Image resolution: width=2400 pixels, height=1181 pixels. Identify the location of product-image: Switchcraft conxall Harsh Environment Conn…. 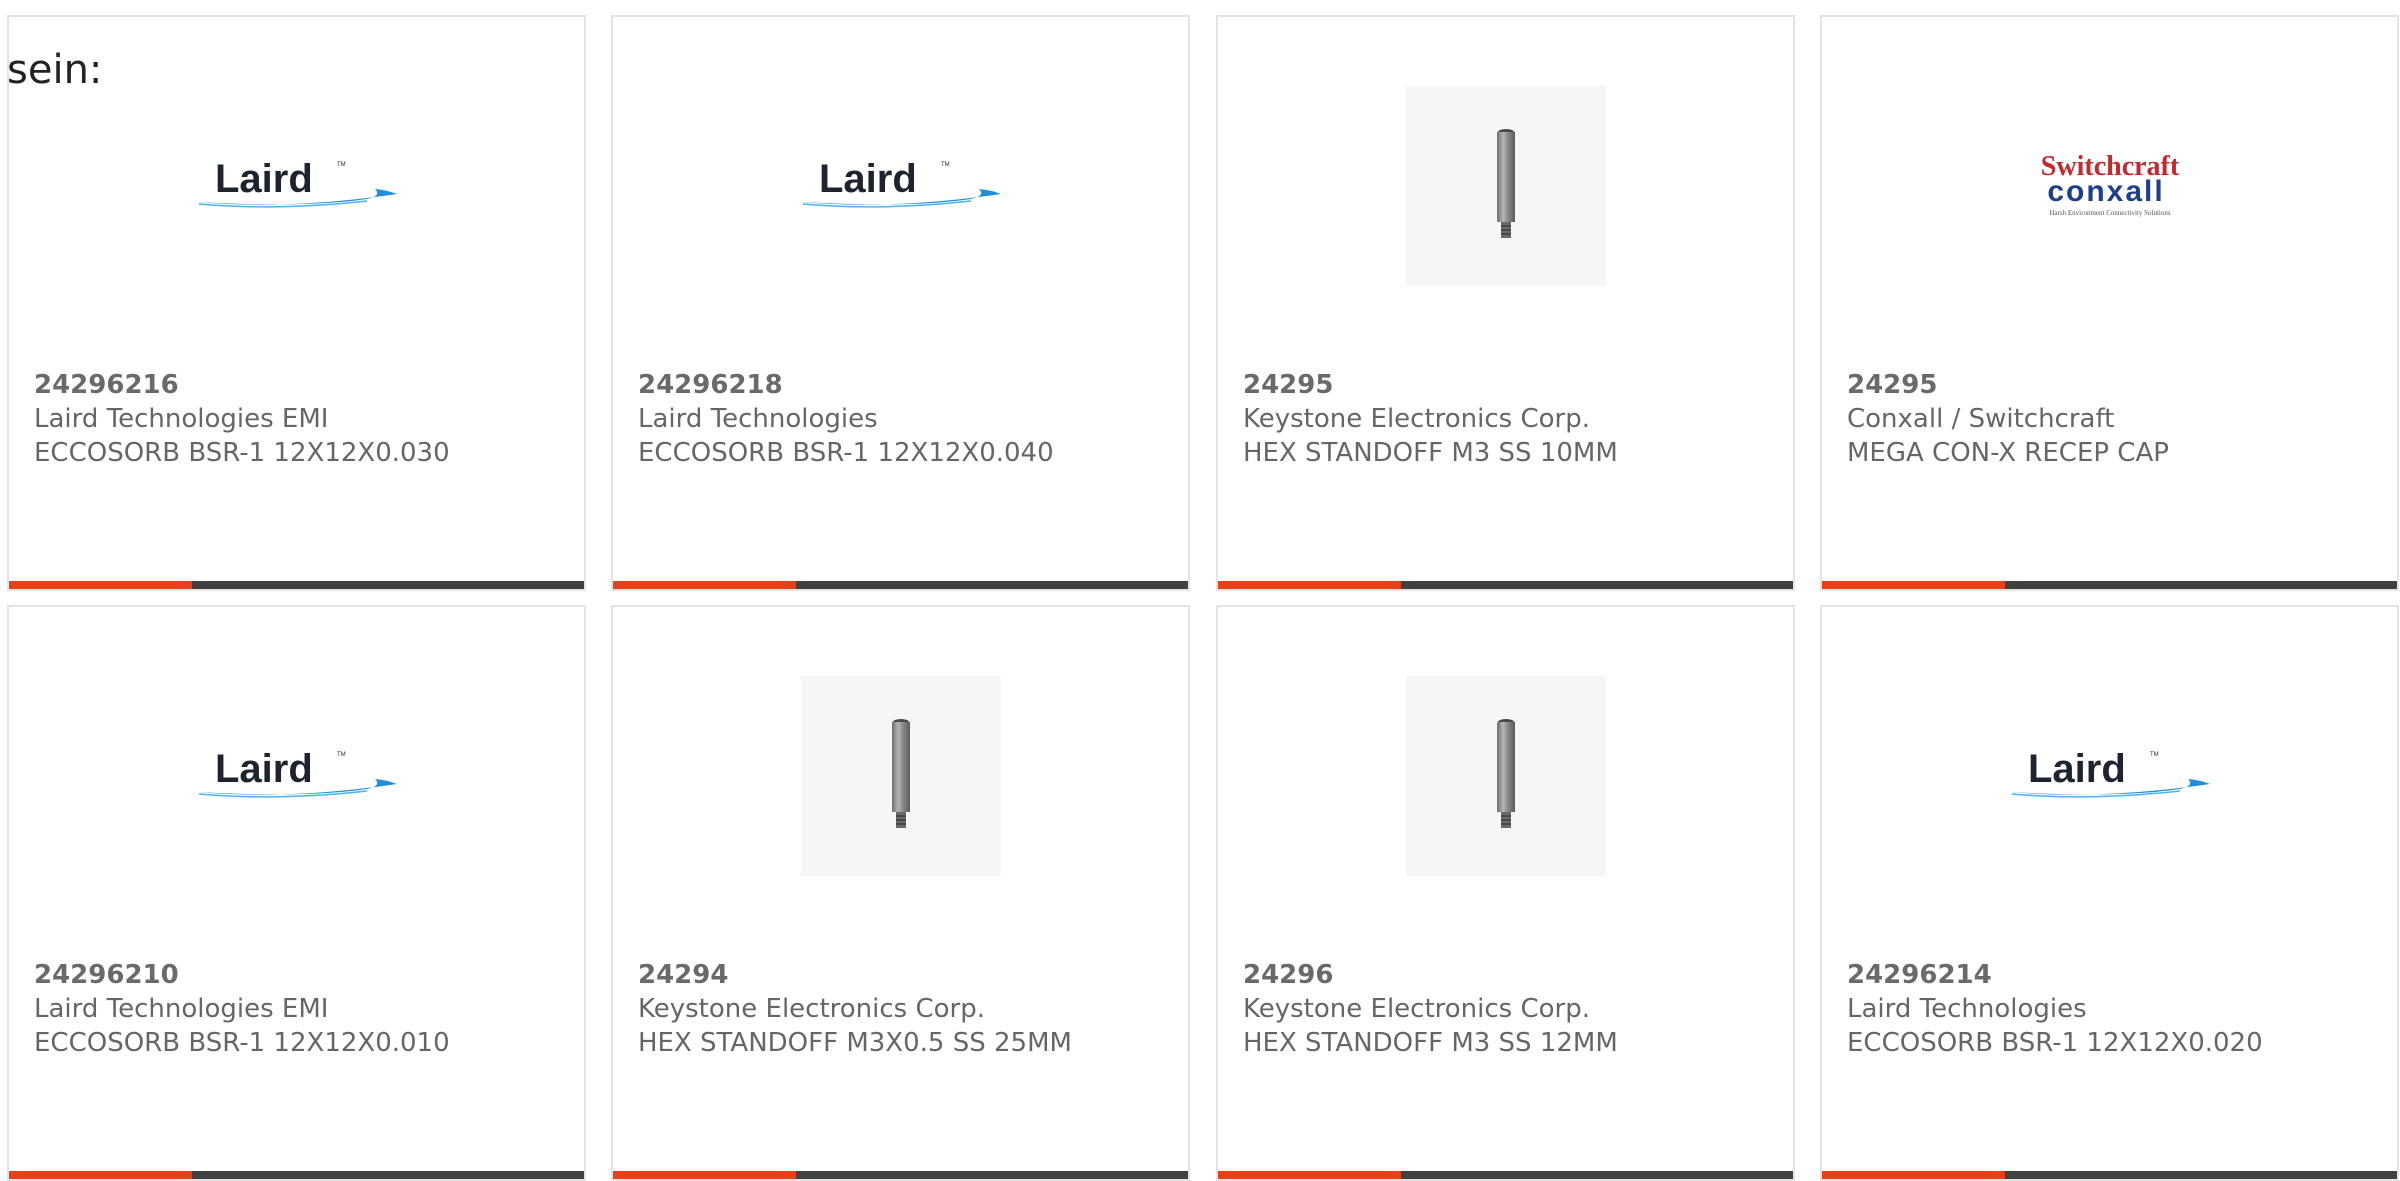
(2110, 186).